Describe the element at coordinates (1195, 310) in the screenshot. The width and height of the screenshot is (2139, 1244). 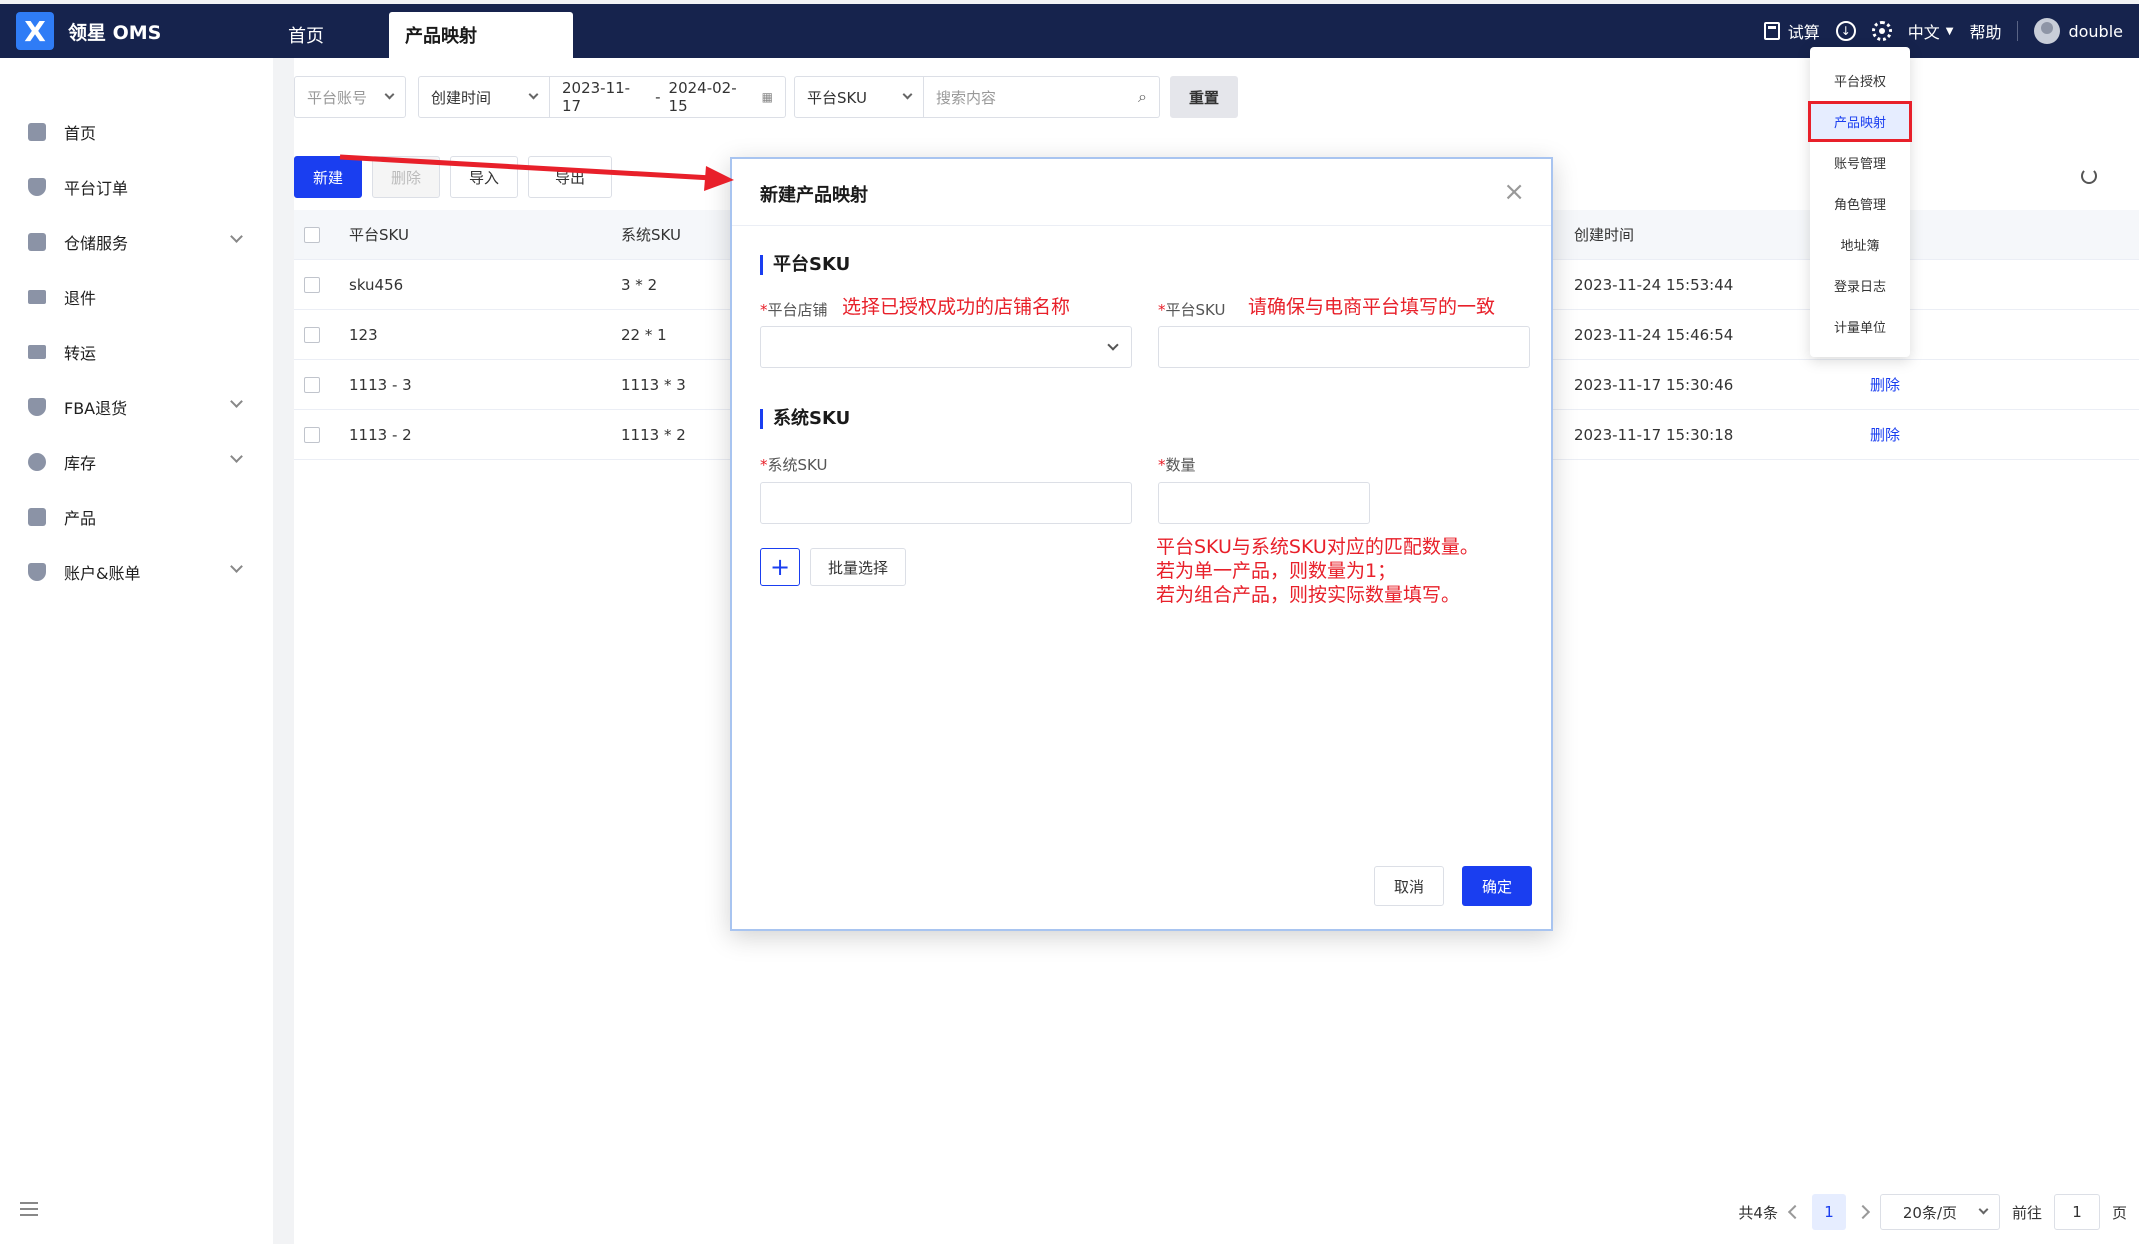
I see `platform-sku-label-text: 平台SKU` at that location.